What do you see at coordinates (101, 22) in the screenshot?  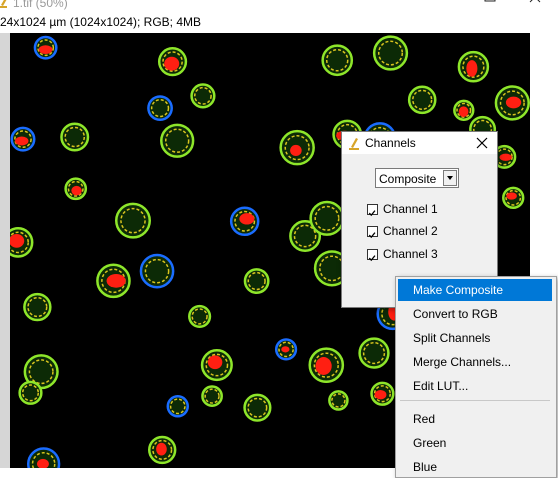 I see `image-info: 24x1024 µm (1024x1024); RGB; 4MB` at bounding box center [101, 22].